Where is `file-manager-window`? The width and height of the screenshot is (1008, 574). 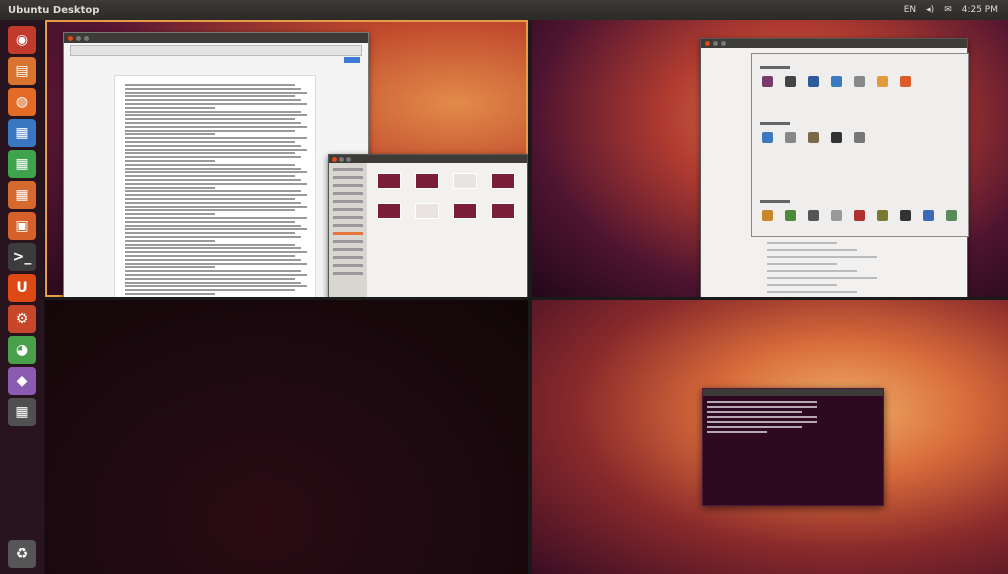
file-manager-window is located at coordinates (428, 225).